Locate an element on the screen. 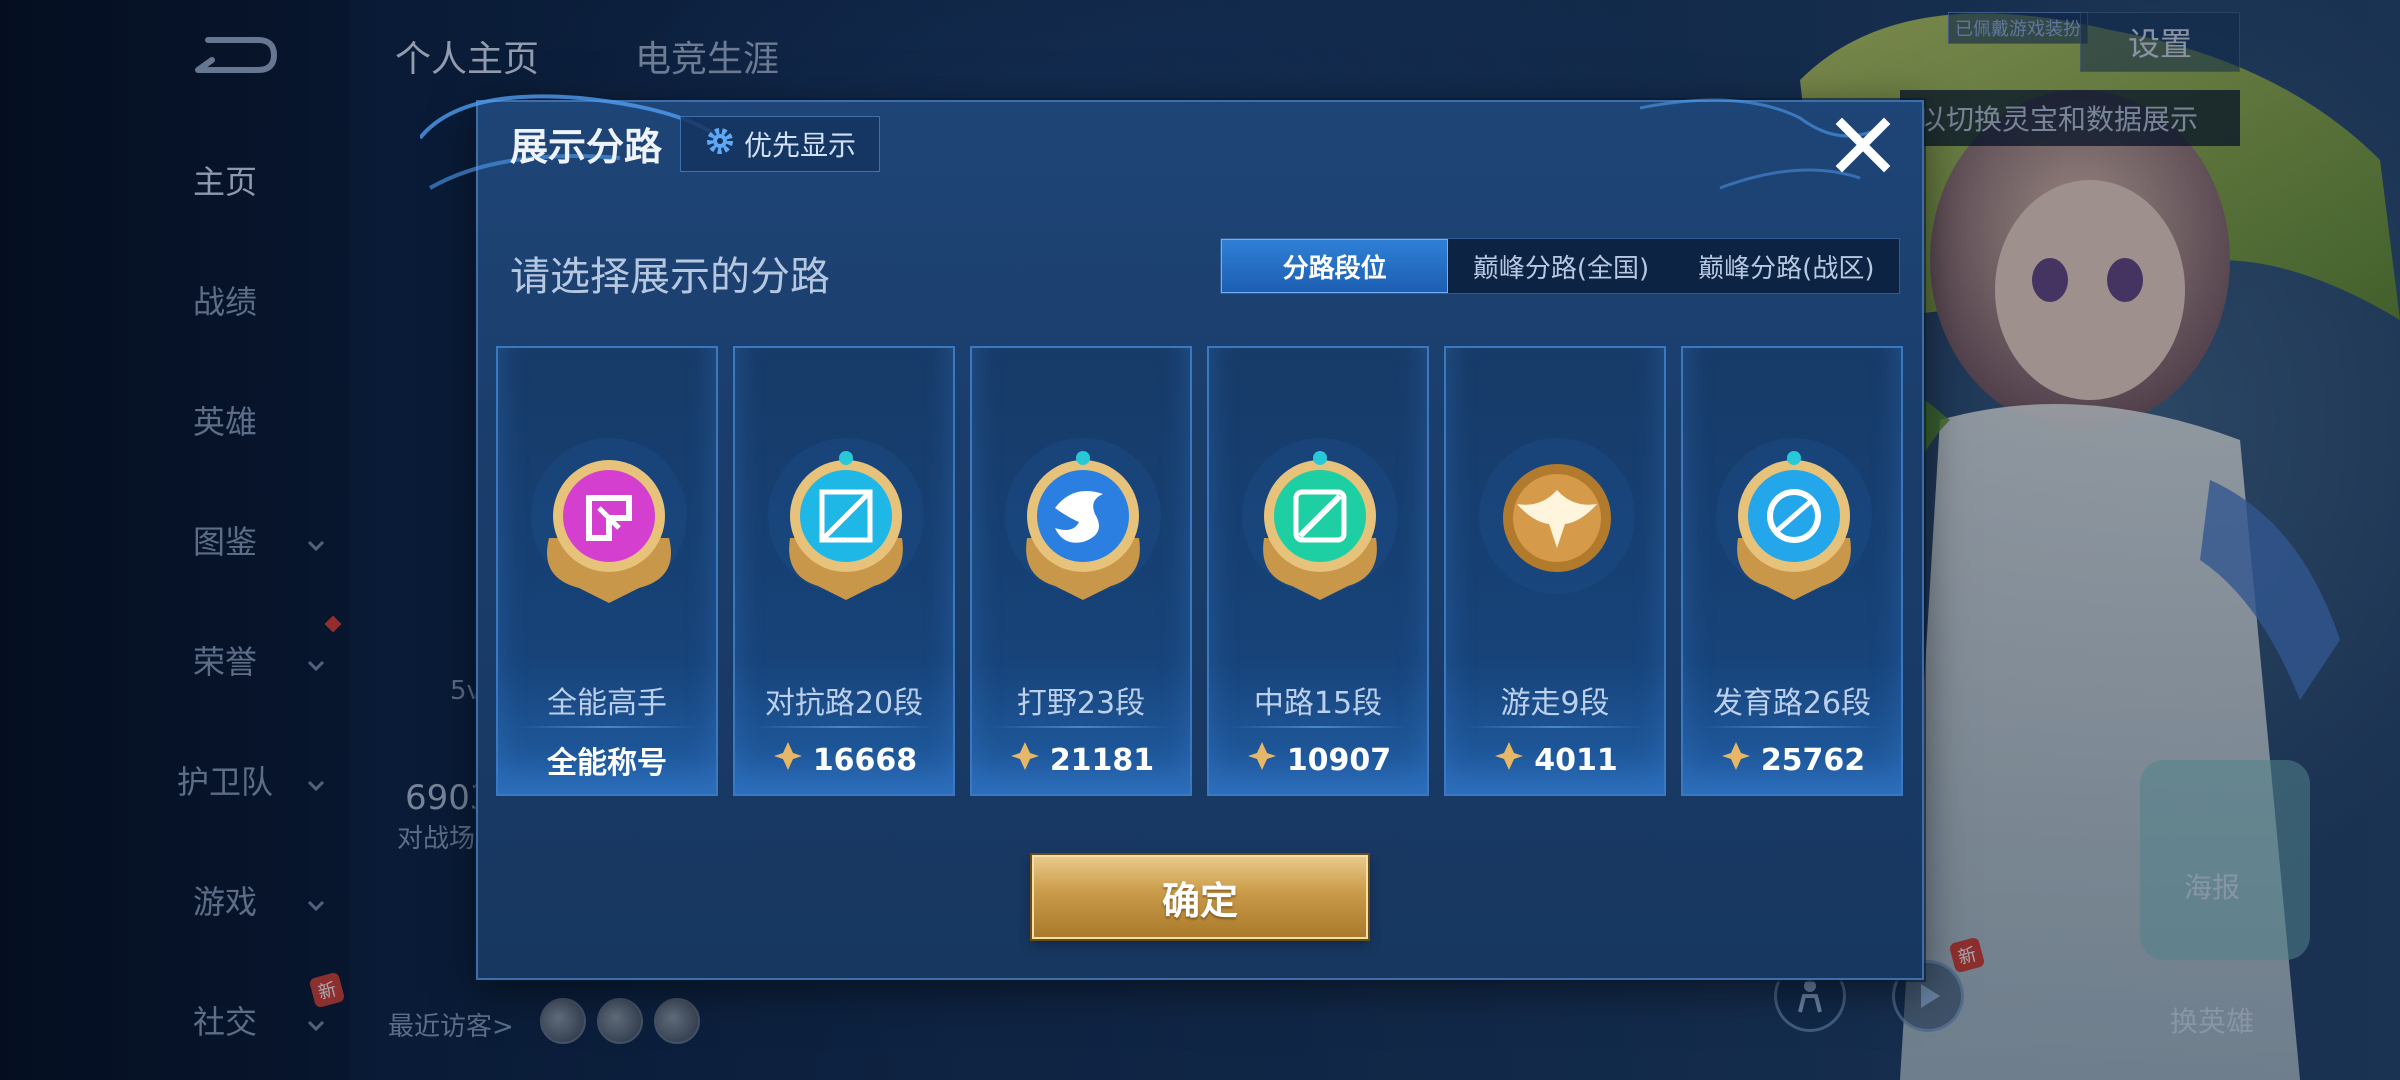 The height and width of the screenshot is (1080, 2400). lane-name: 中路15段 is located at coordinates (1318, 703).